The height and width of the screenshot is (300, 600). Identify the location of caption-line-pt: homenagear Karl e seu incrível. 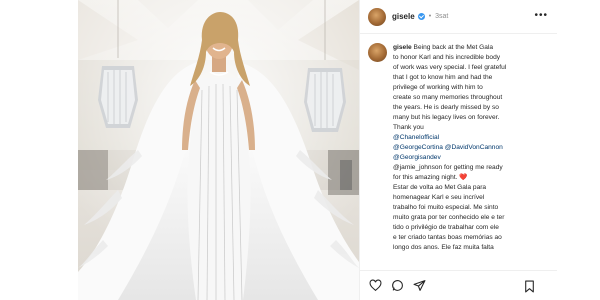
(439, 197).